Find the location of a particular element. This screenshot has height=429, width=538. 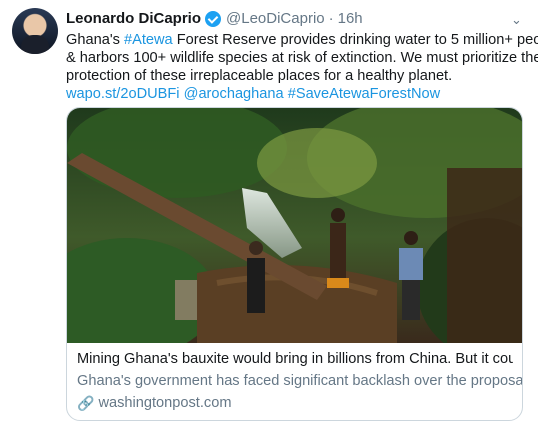

author-handle: @LeoDiCaprio is located at coordinates (275, 18).